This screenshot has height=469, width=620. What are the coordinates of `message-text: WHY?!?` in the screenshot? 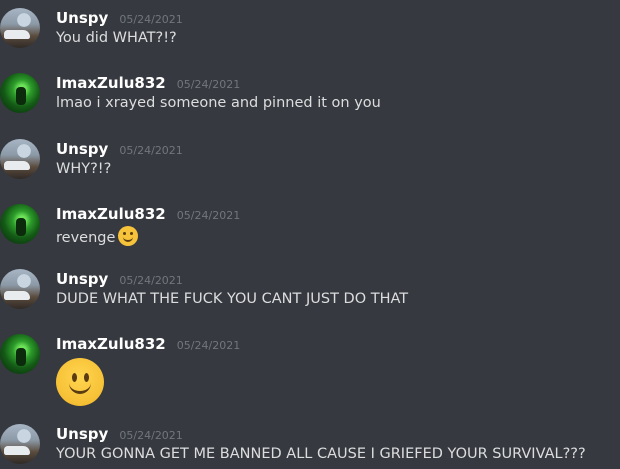 It's located at (84, 169).